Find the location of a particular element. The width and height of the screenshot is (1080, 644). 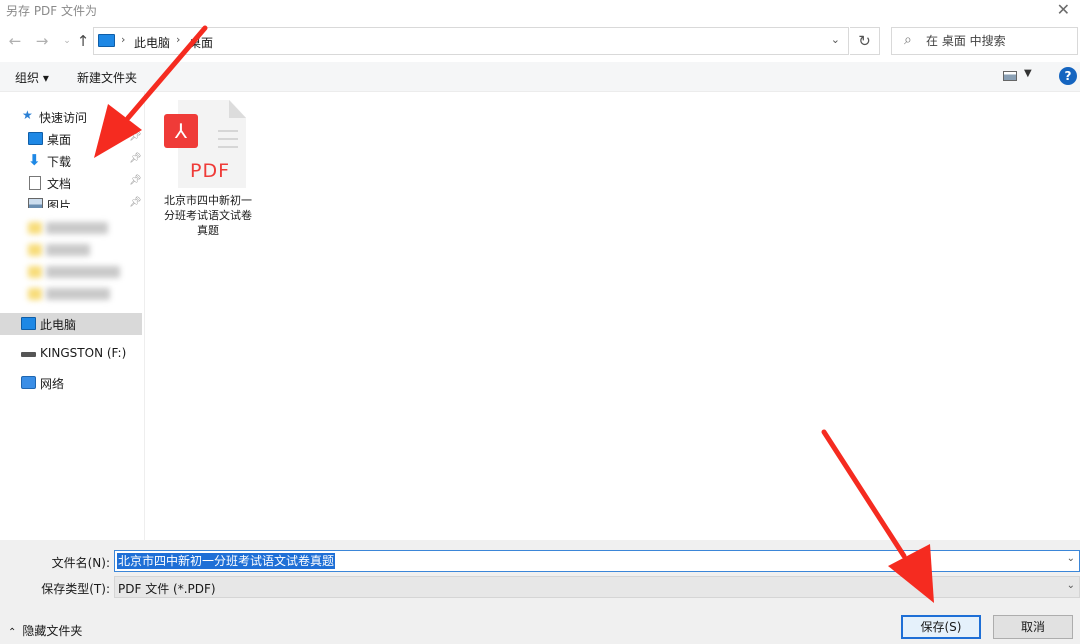

save-button: 保存(S) is located at coordinates (941, 627).